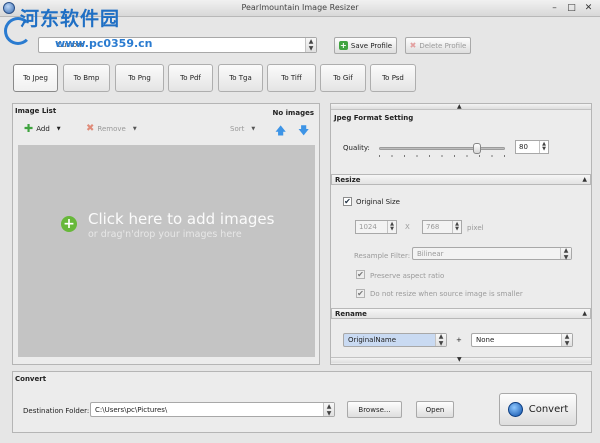  Describe the element at coordinates (237, 129) in the screenshot. I see `sort-label: Sort` at that location.